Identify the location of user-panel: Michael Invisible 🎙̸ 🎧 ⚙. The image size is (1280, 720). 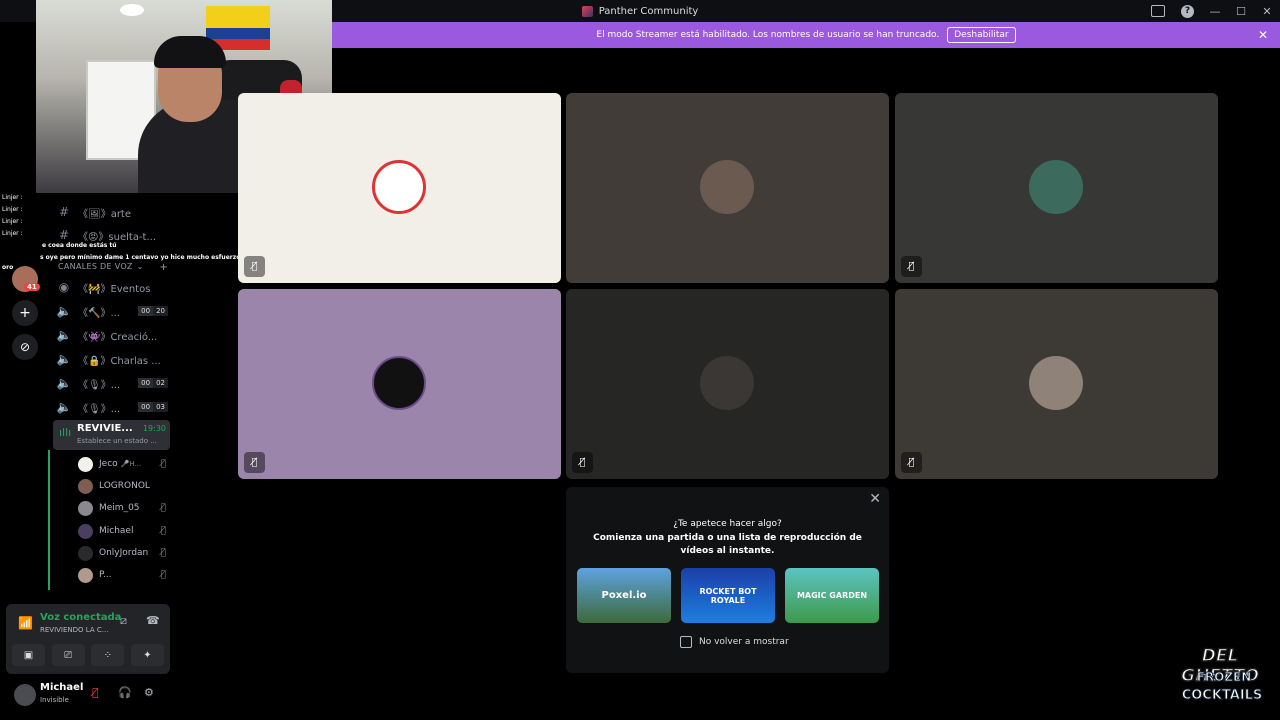
(88, 696).